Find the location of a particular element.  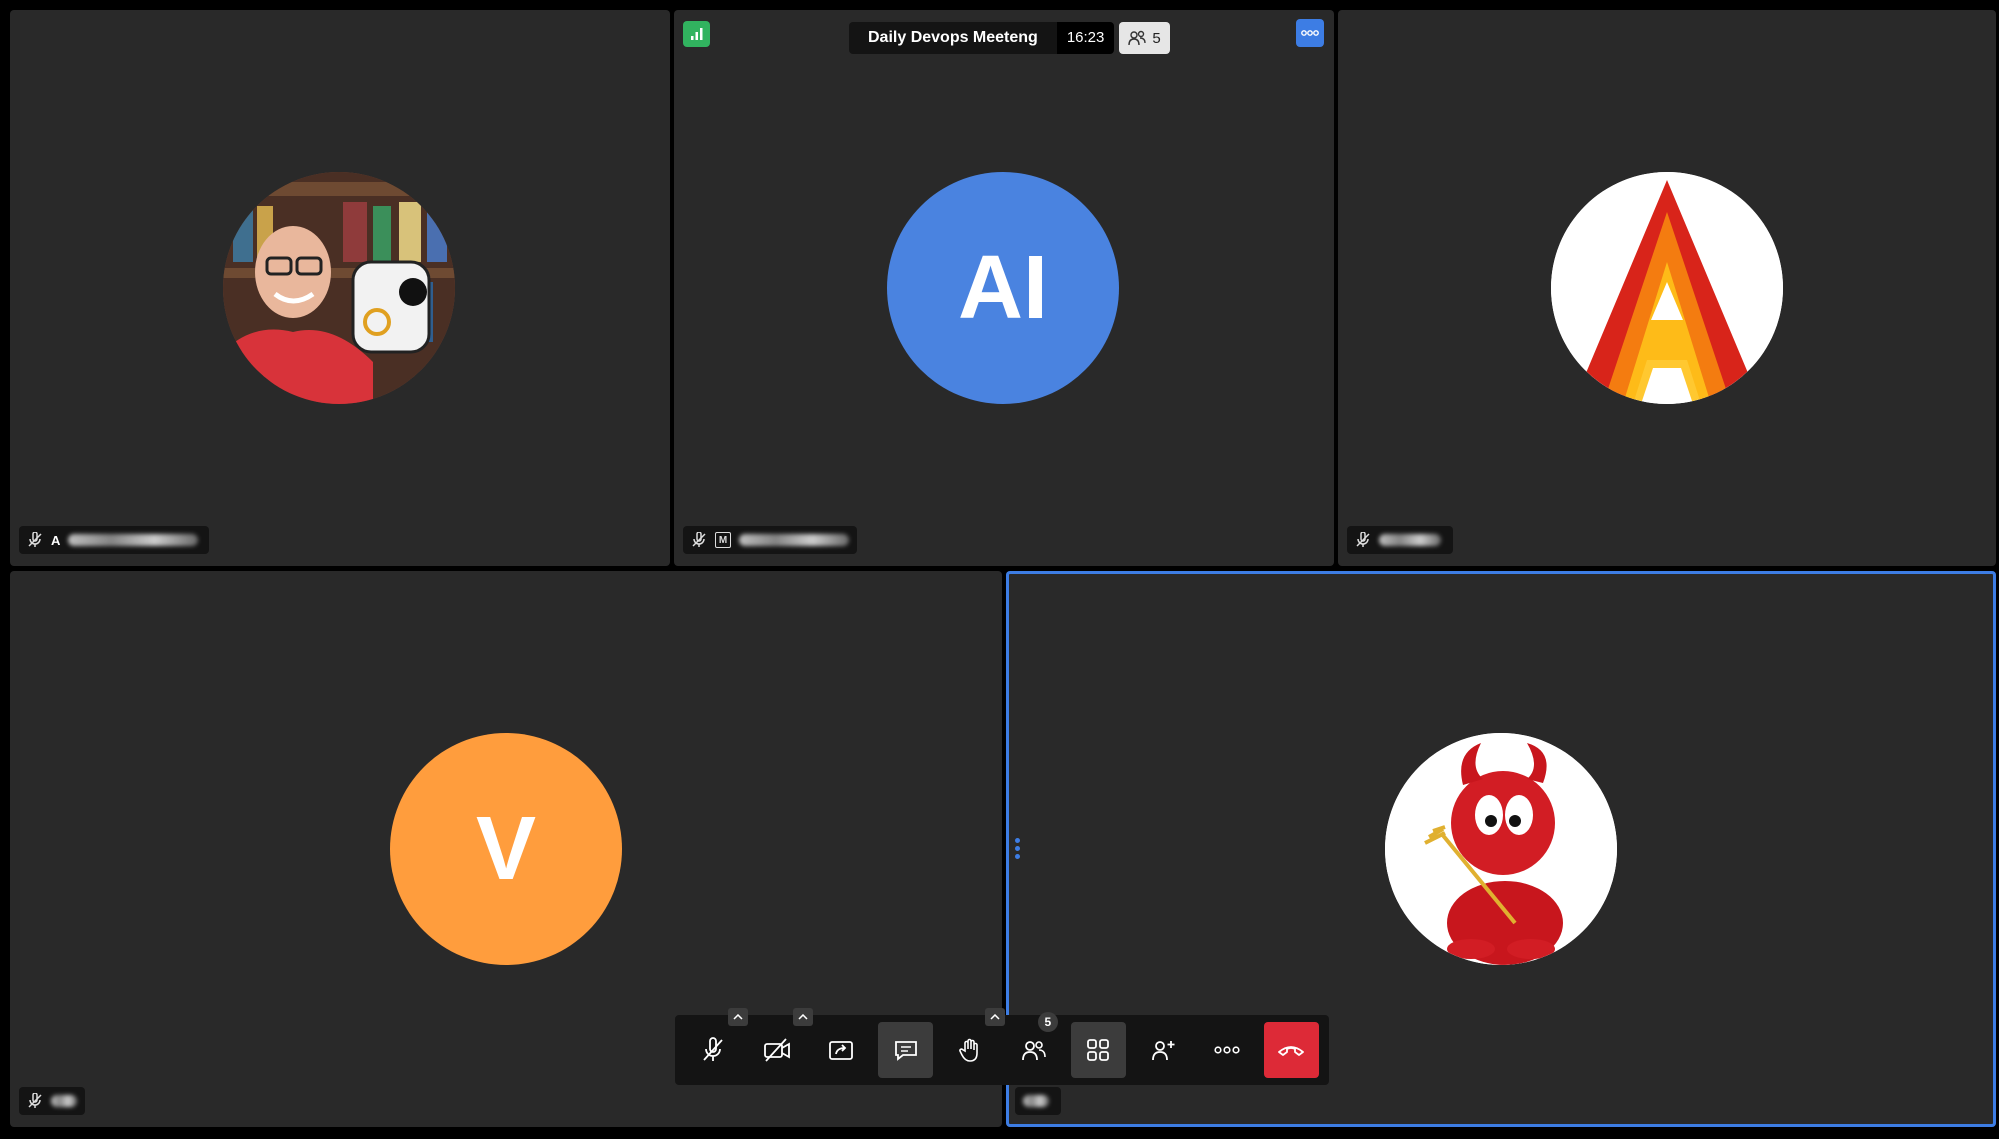

initials-avatar: V is located at coordinates (506, 849).